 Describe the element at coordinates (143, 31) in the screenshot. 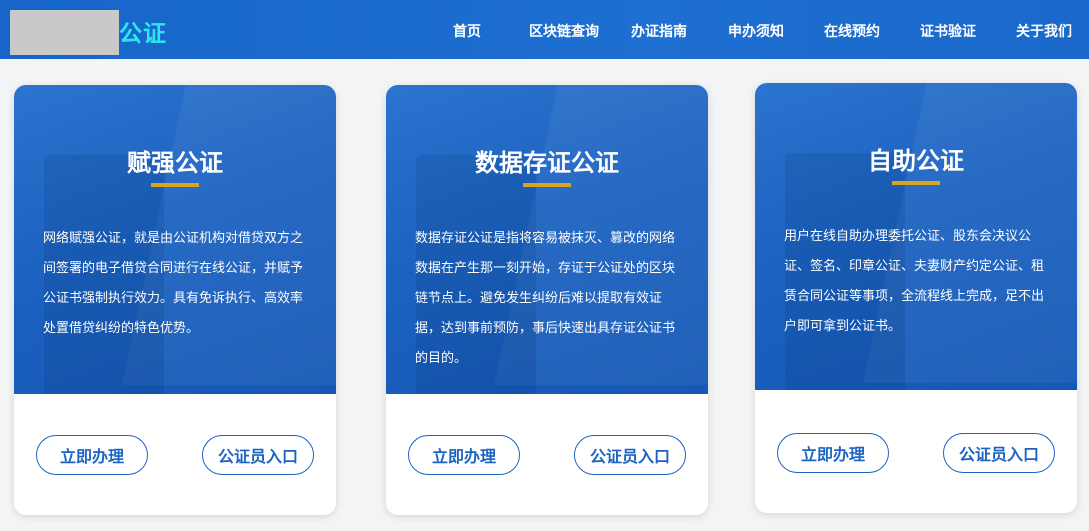

I see `logo-text: 公证` at that location.